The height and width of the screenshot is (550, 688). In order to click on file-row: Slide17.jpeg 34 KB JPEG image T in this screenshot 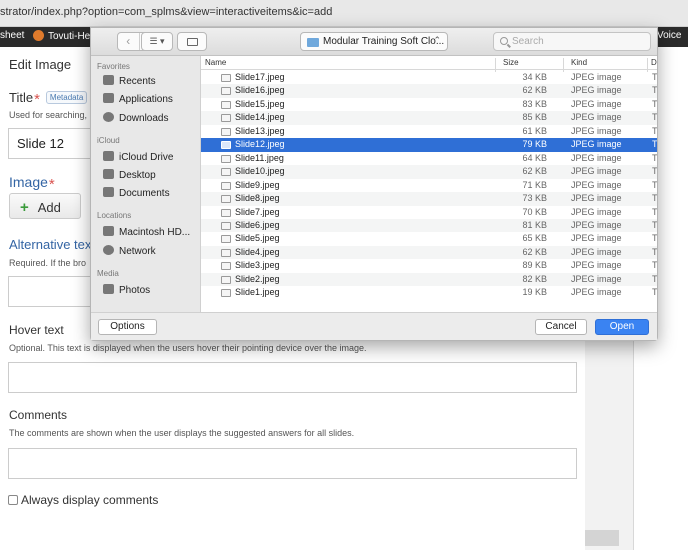, I will do `click(429, 78)`.